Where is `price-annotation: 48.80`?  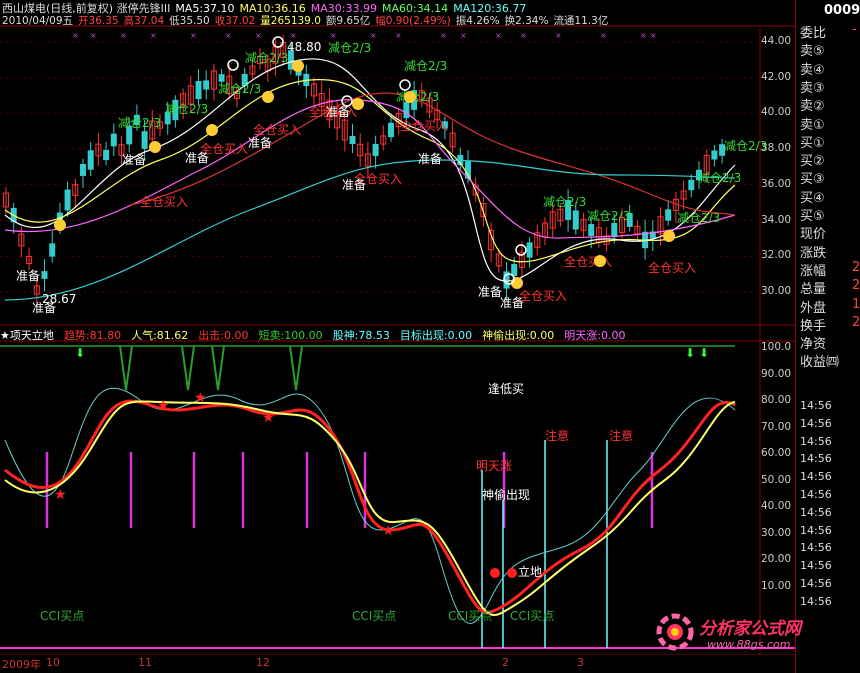
price-annotation: 48.80 is located at coordinates (304, 47).